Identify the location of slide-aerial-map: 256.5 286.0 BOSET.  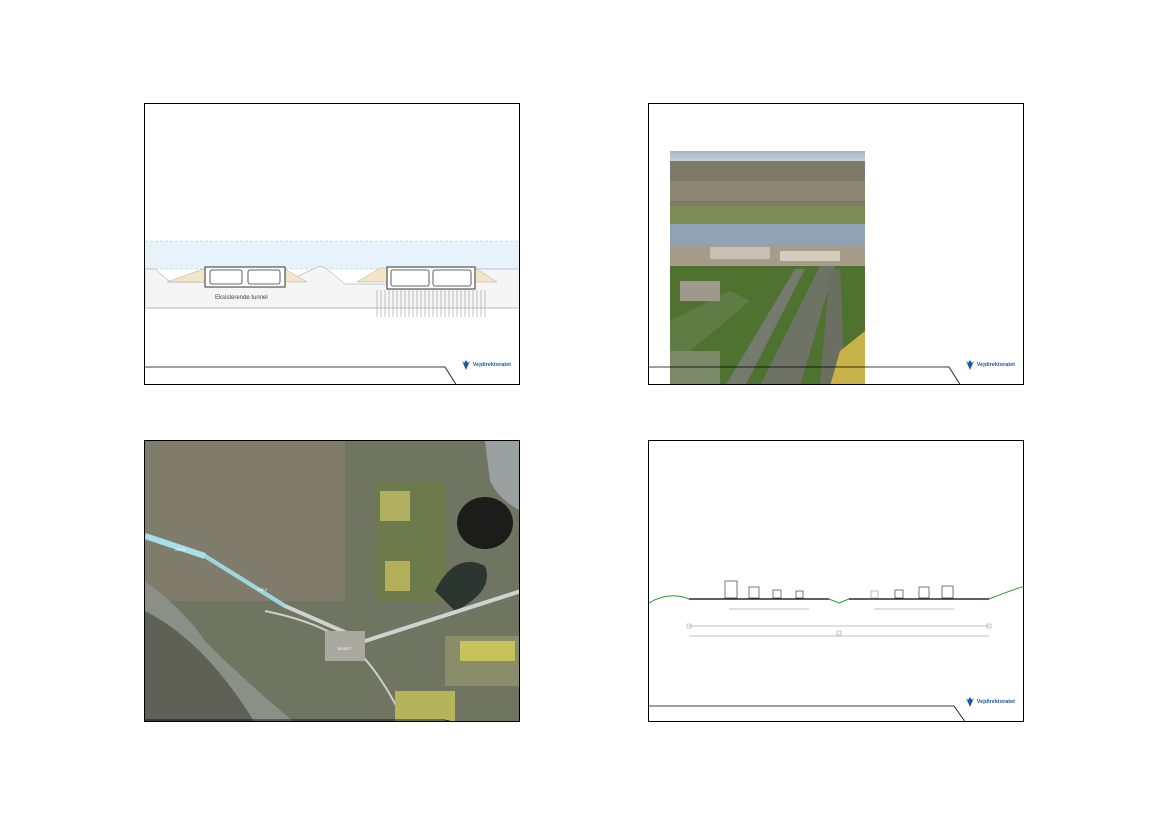
(332, 581).